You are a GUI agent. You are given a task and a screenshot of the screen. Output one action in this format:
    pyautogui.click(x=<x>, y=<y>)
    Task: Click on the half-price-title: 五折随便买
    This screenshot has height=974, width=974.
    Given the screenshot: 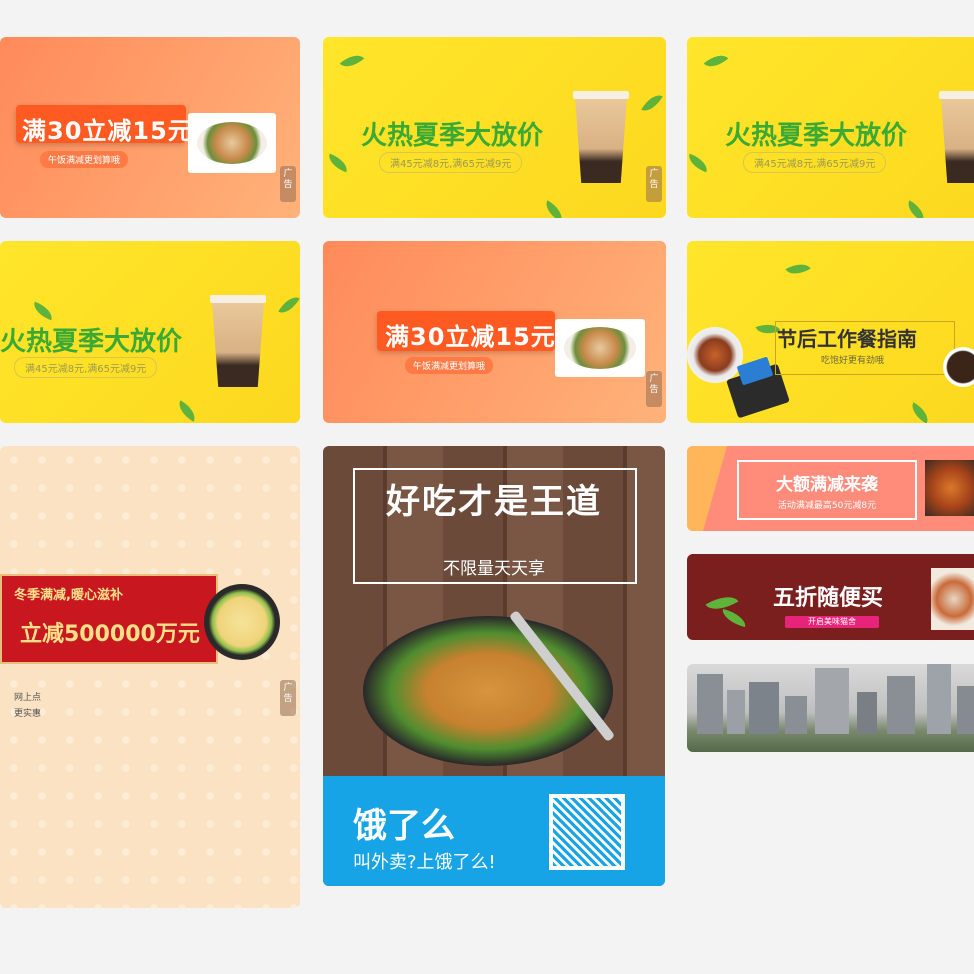 What is the action you would take?
    pyautogui.click(x=828, y=598)
    